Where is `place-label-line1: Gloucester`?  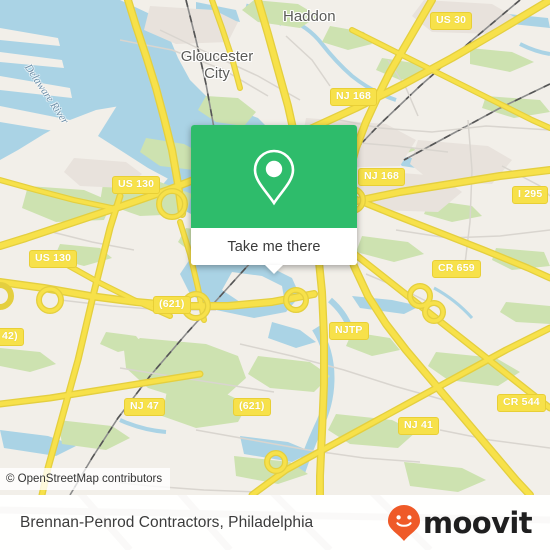
place-label-line1: Gloucester is located at coordinates (217, 56).